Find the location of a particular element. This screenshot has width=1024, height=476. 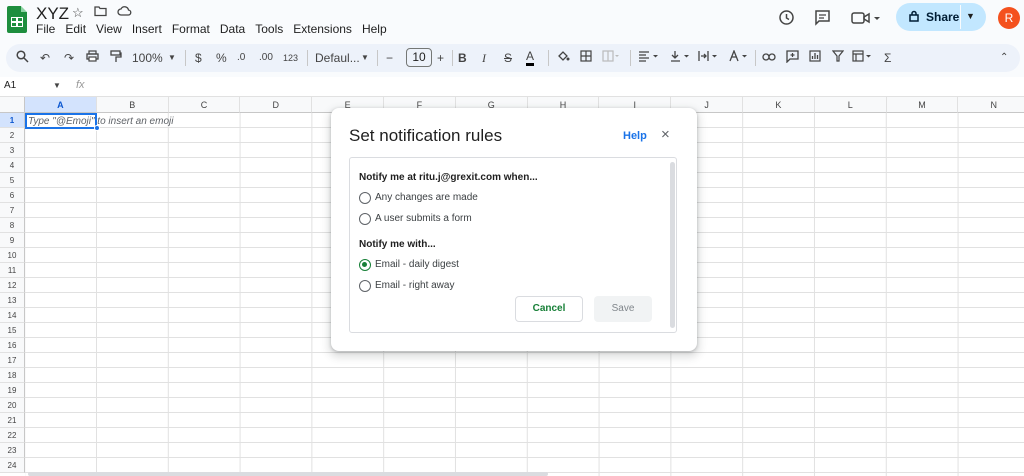

row-header-3: 3 is located at coordinates (12, 150).